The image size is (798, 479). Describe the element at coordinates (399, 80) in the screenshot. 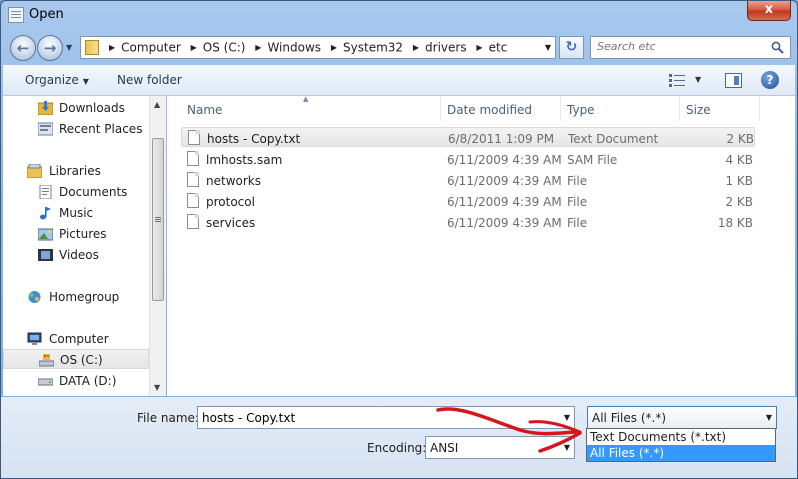

I see `command-bar: Organize ▼ New folder ▼ ?` at that location.